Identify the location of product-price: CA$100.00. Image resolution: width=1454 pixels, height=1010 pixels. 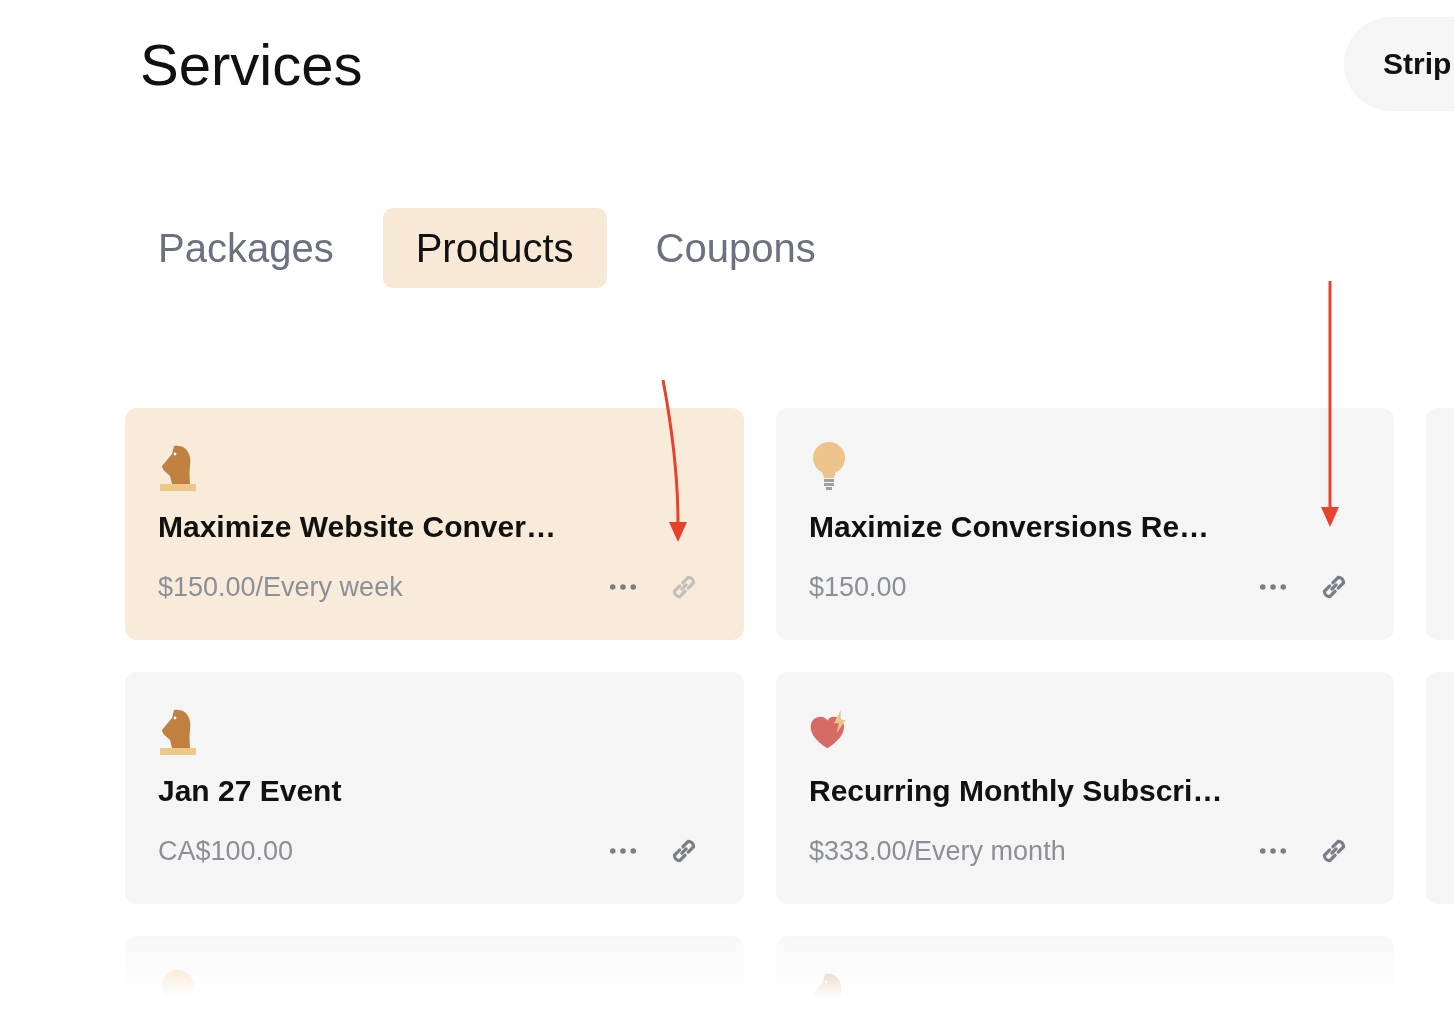
(226, 851).